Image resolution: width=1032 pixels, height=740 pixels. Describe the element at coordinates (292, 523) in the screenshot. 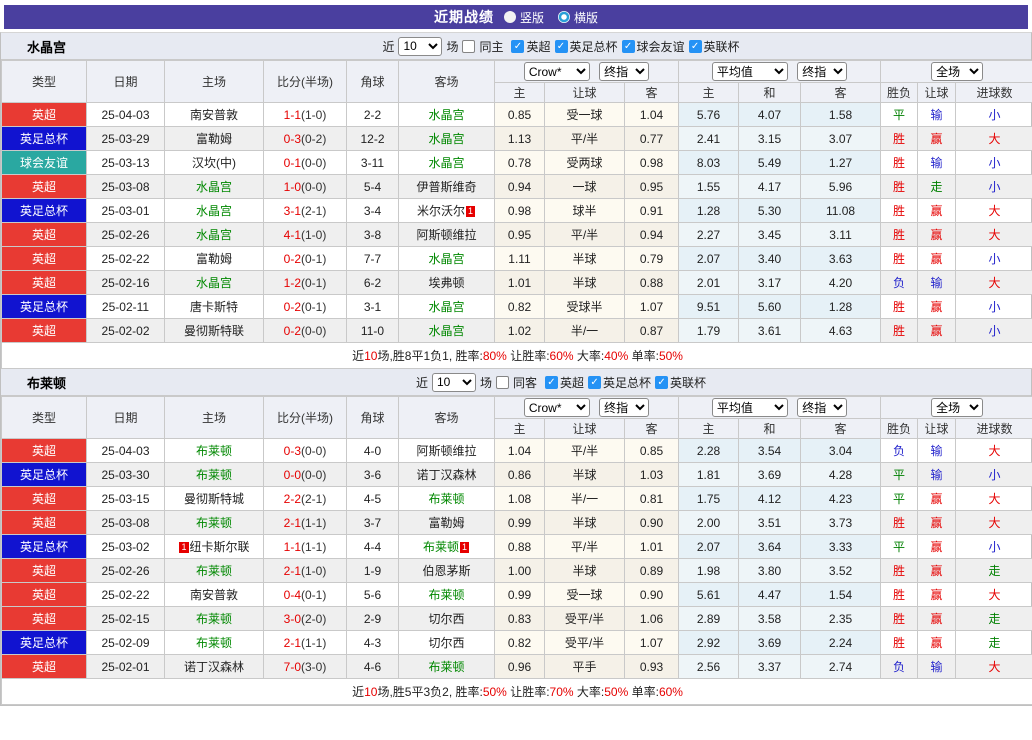

I see `fulltime-score: 2-1` at that location.